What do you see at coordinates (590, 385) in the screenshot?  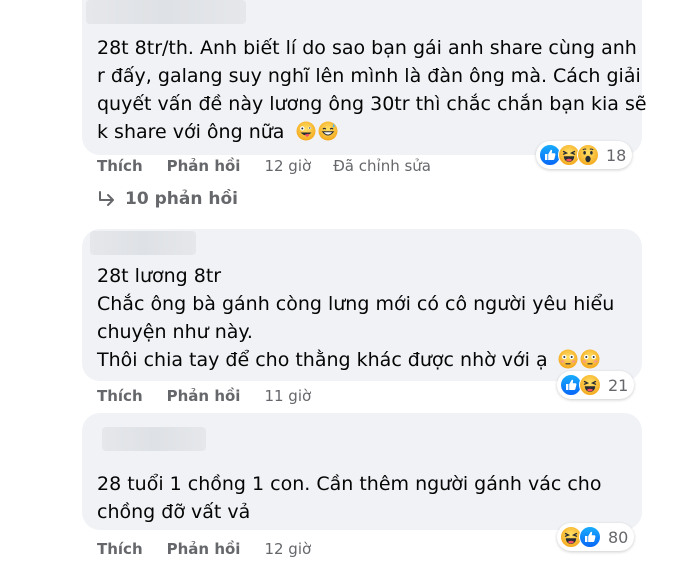 I see `haha-icon` at bounding box center [590, 385].